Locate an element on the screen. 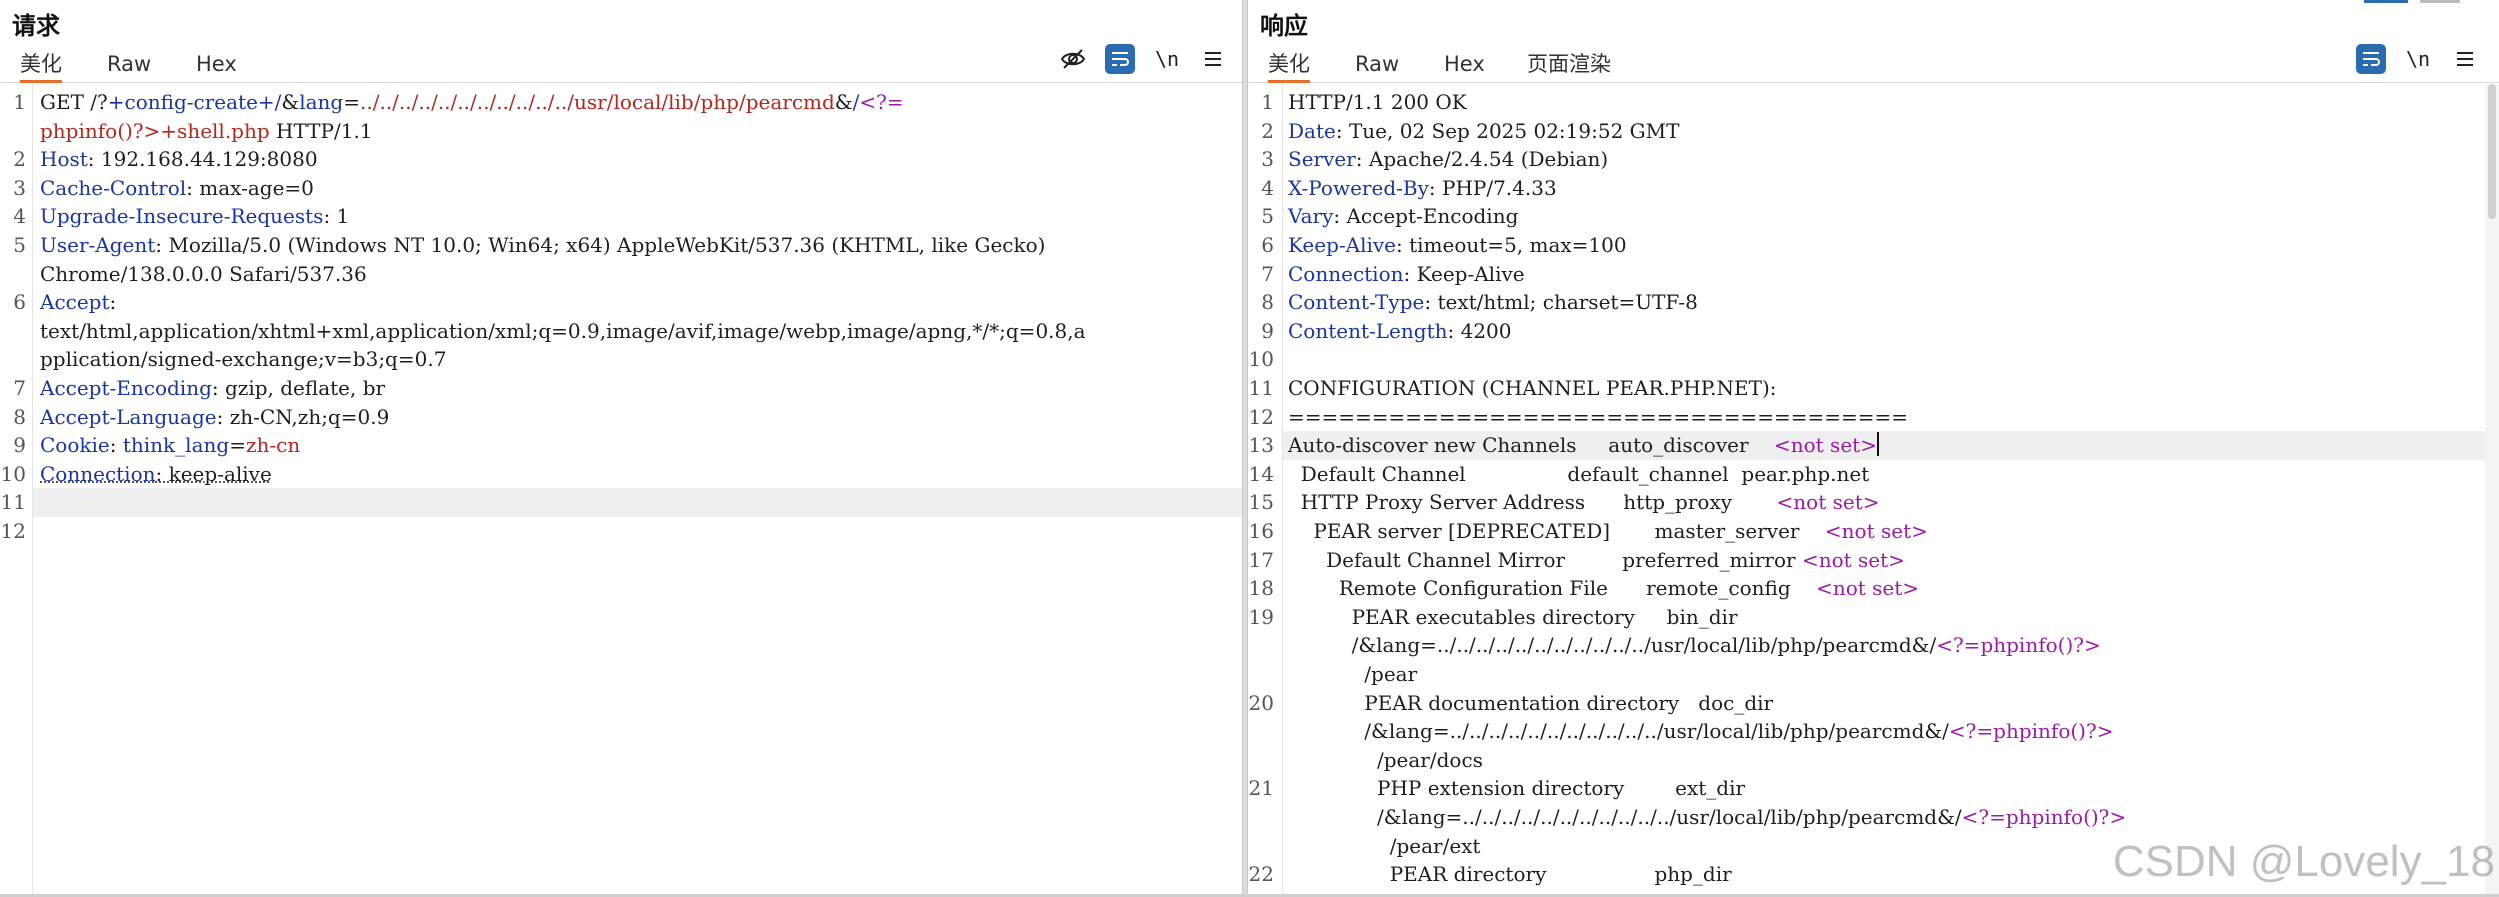 The width and height of the screenshot is (2499, 897). code-line: 8 Content-Type: text/html; charset=UTF-8 is located at coordinates (1873, 302).